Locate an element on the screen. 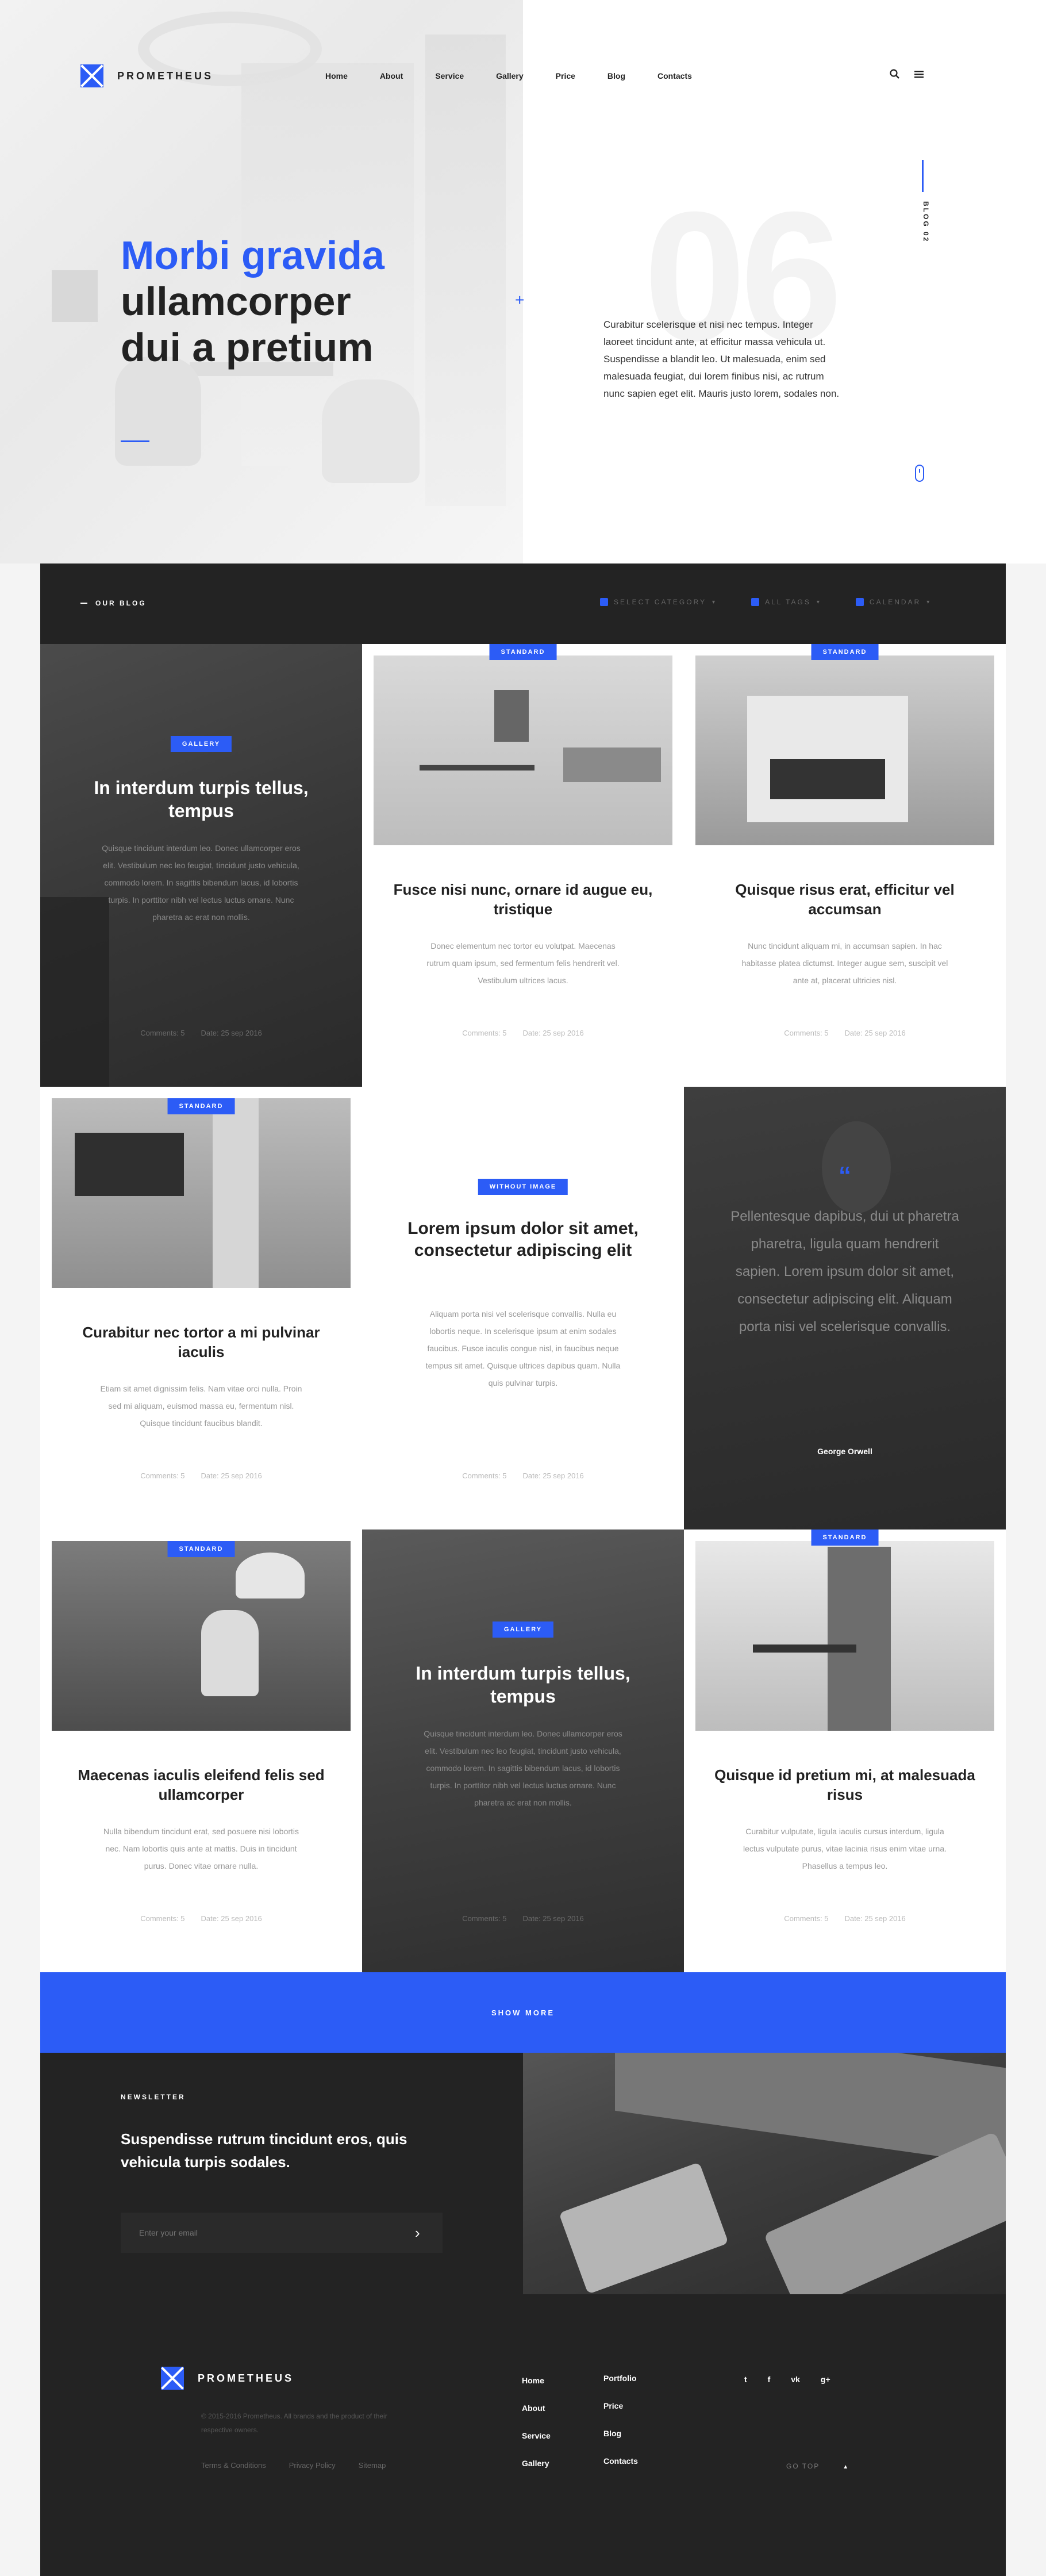  chevron-right-icon: › is located at coordinates (417, 2233).